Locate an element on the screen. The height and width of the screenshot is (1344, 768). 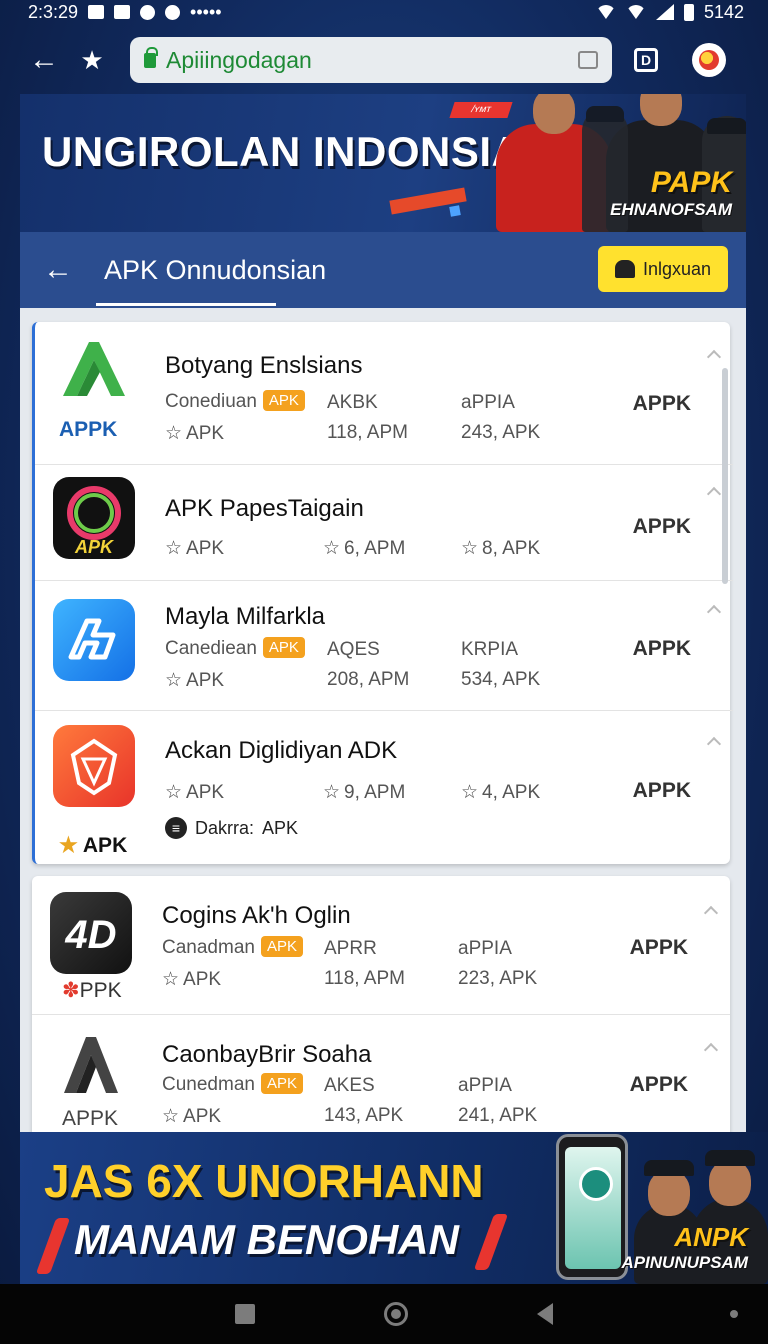
bottom-banner-brand-sub: APINUNUPSAM is located at coordinates (684, 1262).